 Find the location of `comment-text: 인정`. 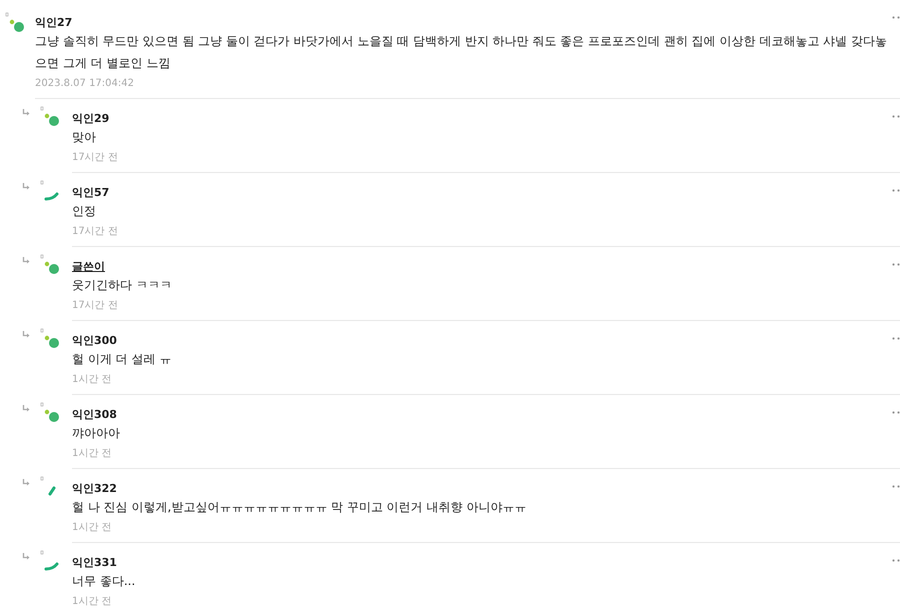

comment-text: 인정 is located at coordinates (84, 211).